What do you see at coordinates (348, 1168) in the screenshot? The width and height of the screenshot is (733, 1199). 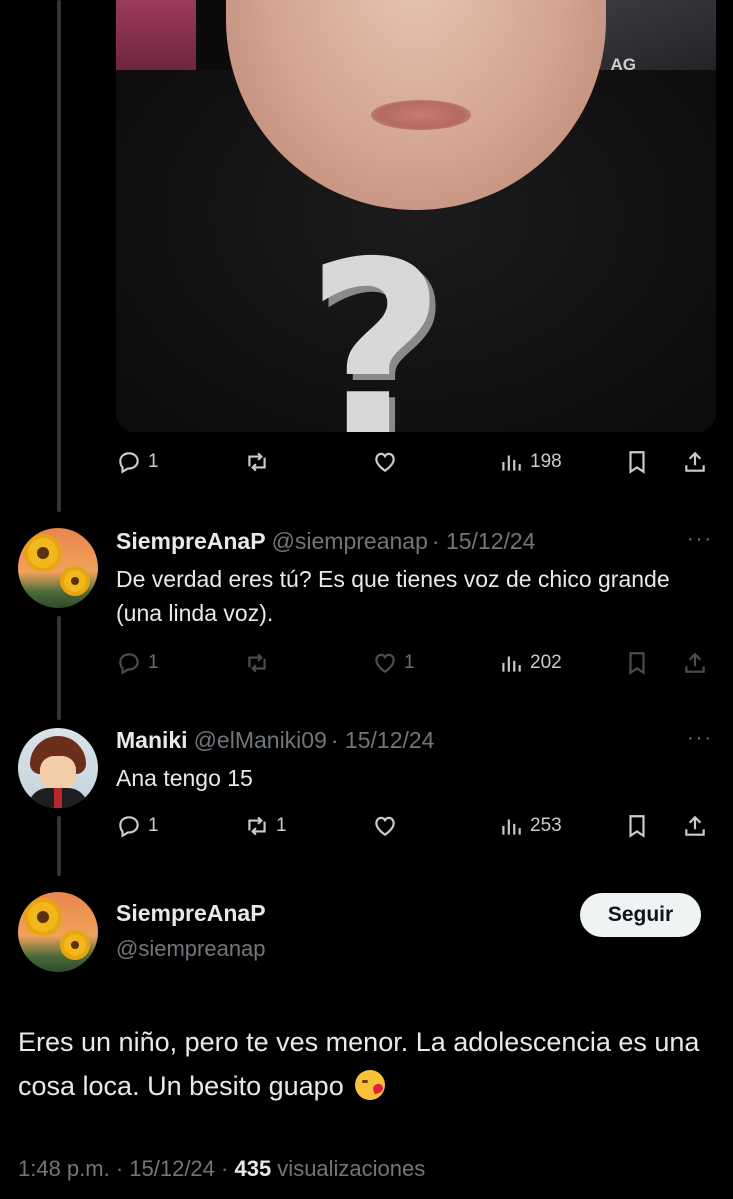 I see `views-label: visualizaciones` at bounding box center [348, 1168].